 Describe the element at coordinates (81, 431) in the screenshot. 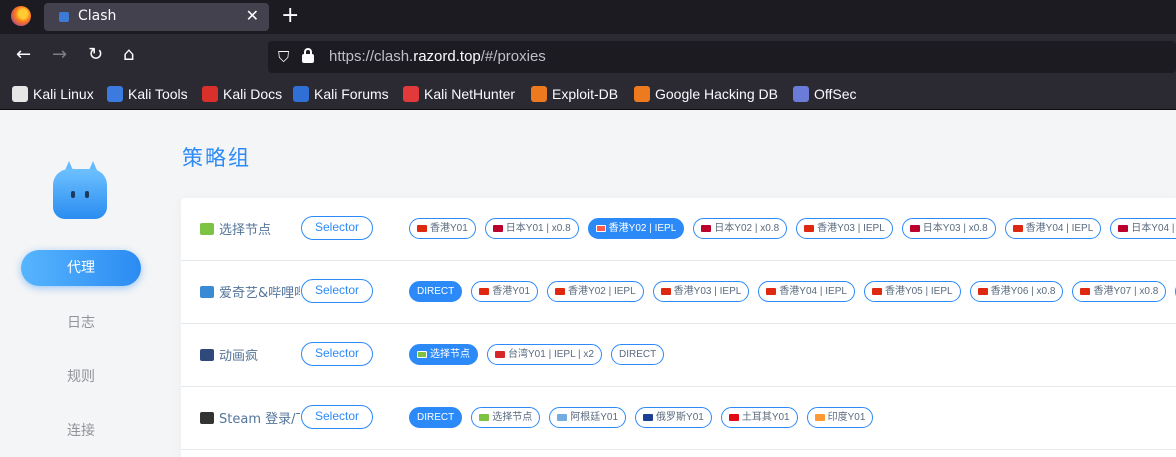

I see `sidebar-item-connections: 连接` at that location.